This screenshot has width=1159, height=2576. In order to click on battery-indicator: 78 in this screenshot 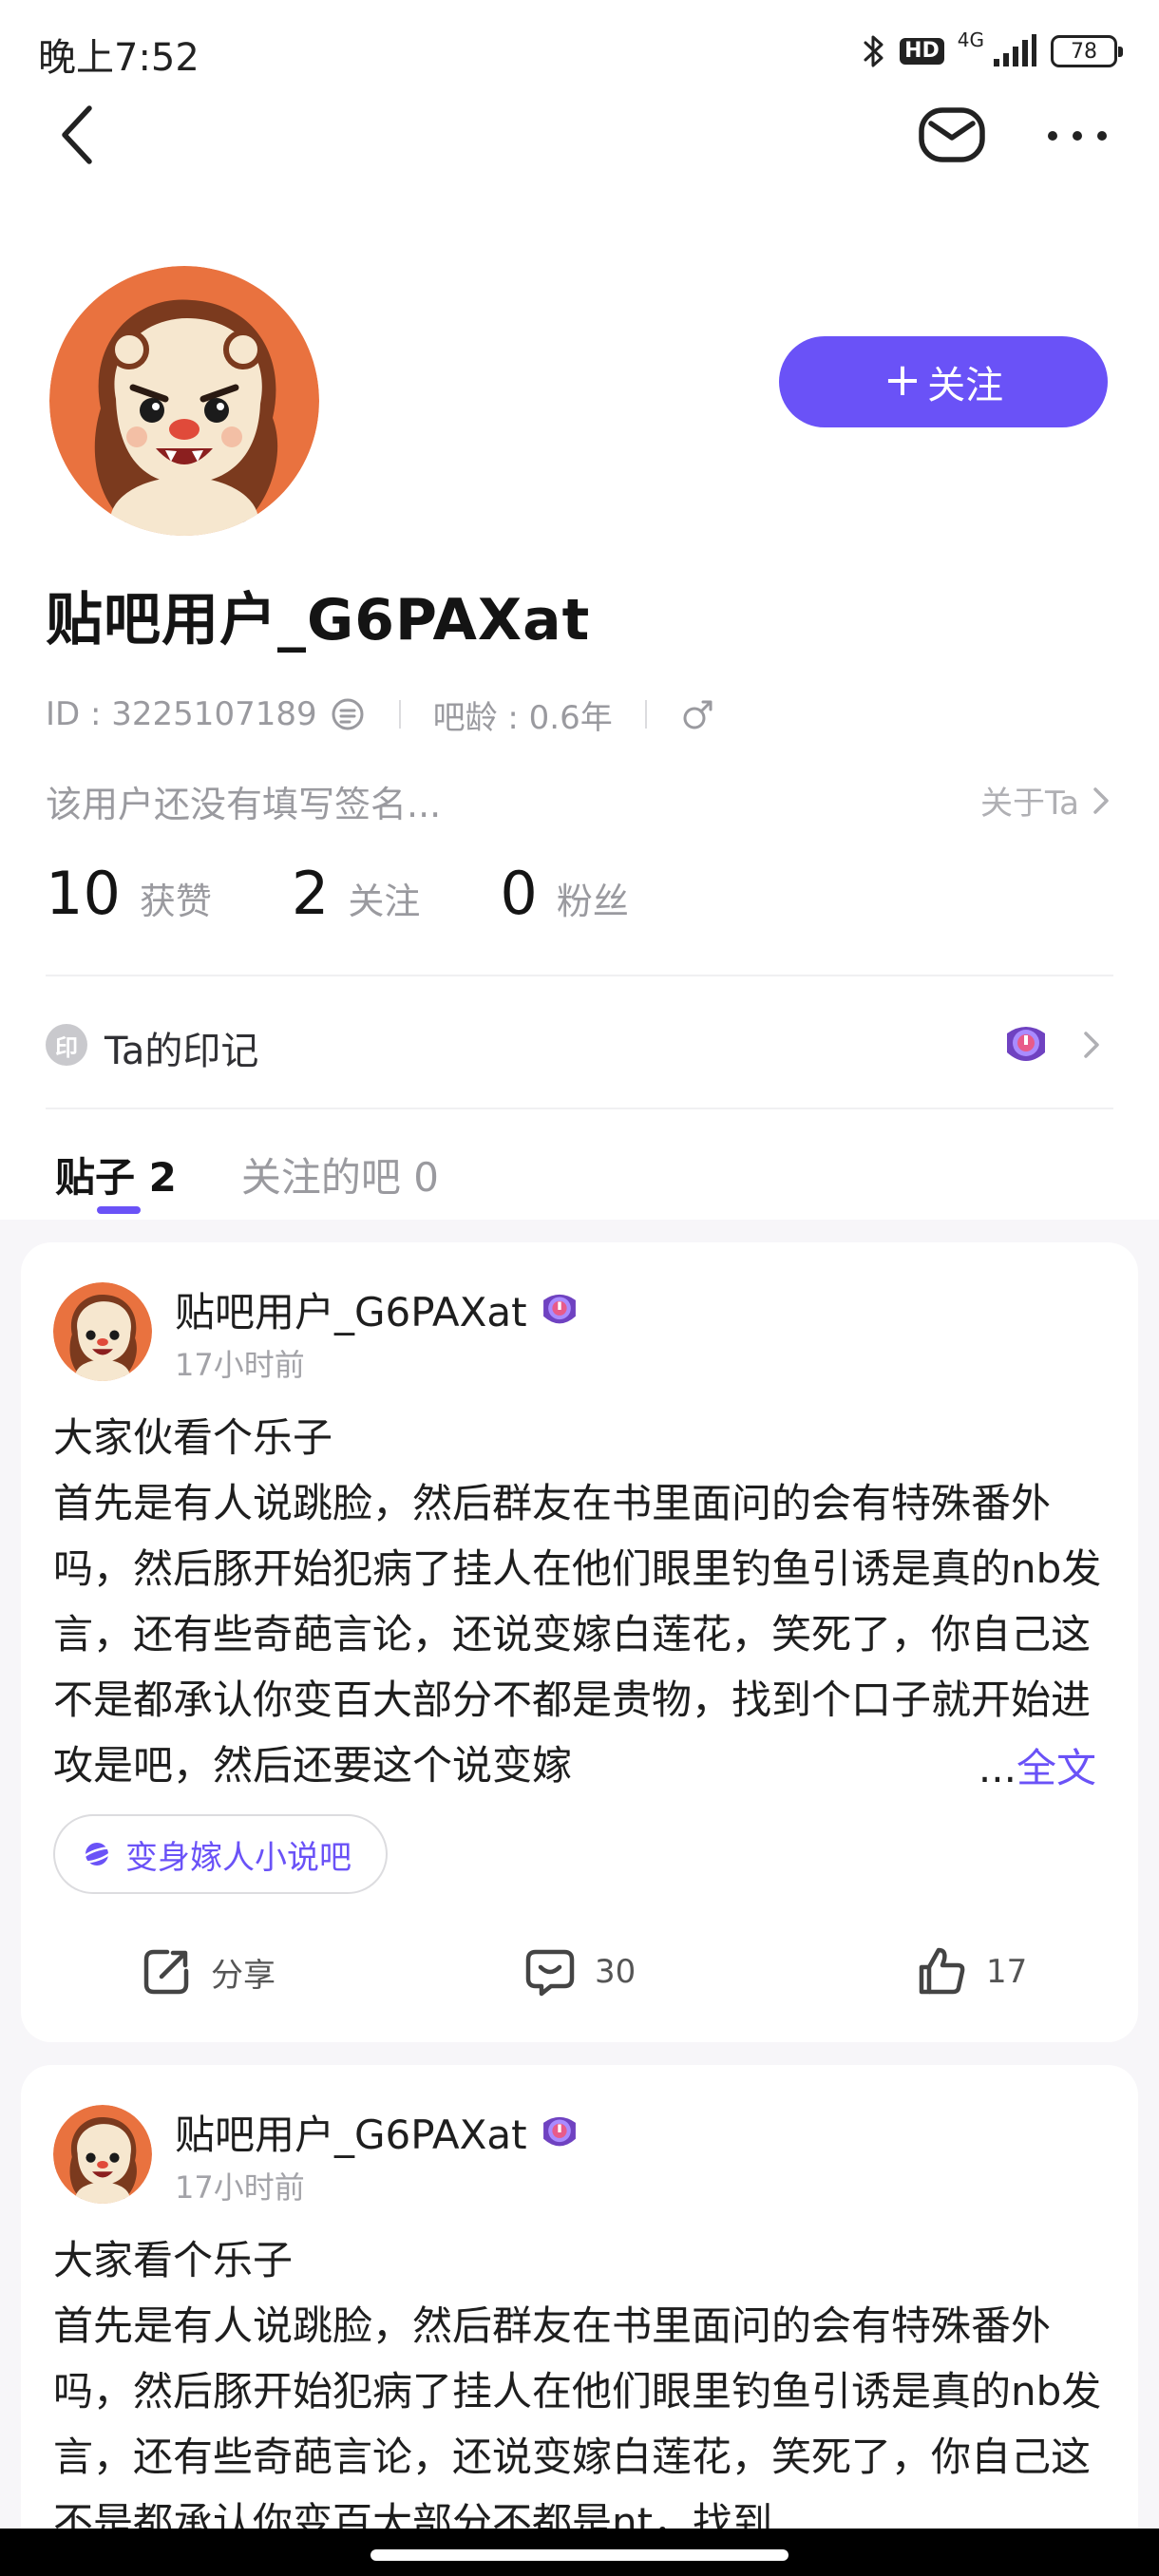, I will do `click(1087, 51)`.